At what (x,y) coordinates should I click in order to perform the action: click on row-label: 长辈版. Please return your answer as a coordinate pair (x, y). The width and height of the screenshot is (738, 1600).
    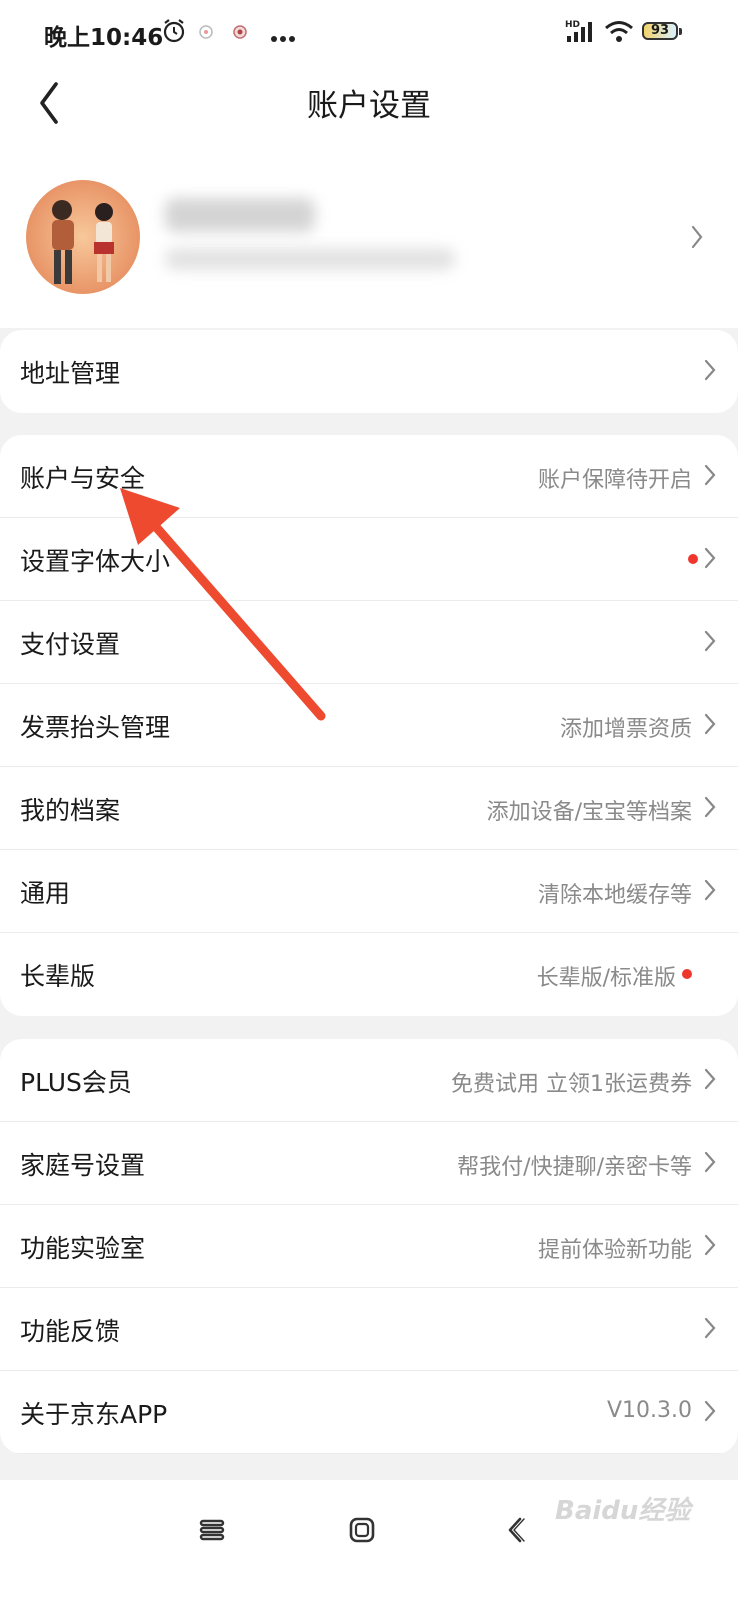
    Looking at the image, I should click on (58, 976).